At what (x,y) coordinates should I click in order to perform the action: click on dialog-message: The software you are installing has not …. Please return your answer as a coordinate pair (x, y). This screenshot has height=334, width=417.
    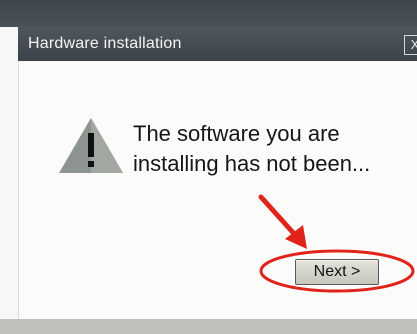
    Looking at the image, I should click on (273, 149).